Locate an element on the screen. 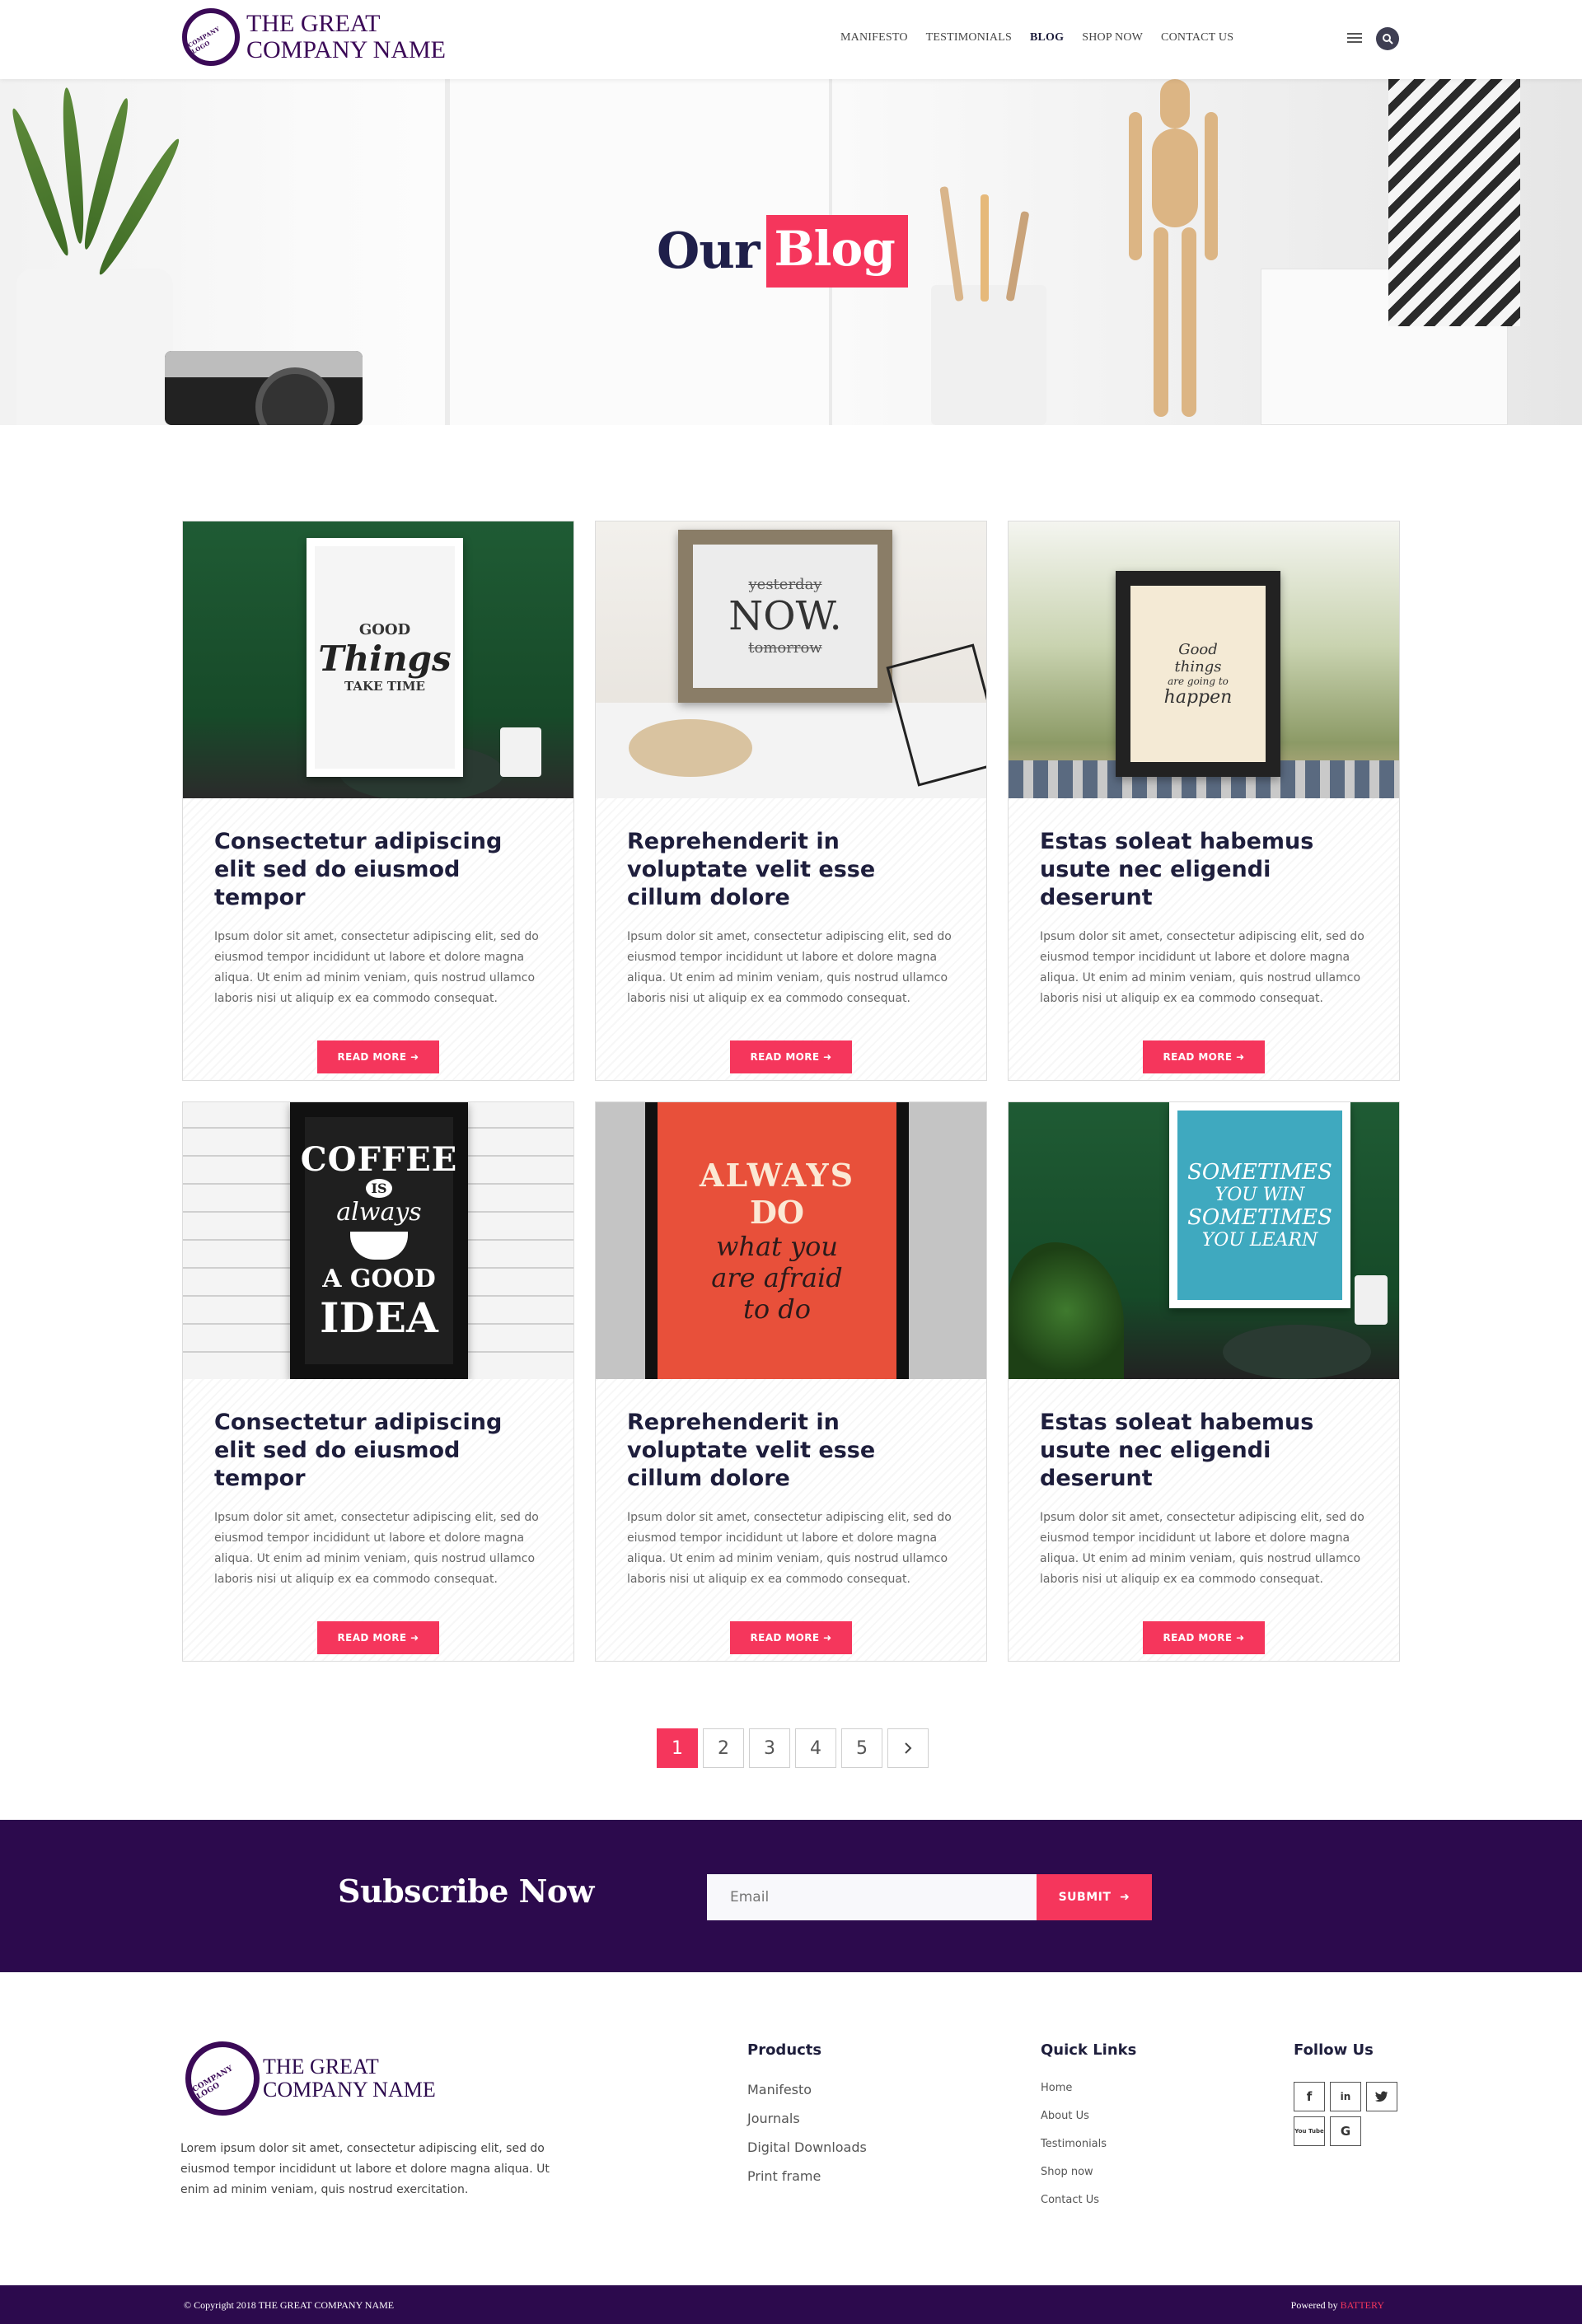 This screenshot has width=1582, height=2324. company-logo: COMPANY LOGO THE GREAT COMPANY NAME is located at coordinates (314, 37).